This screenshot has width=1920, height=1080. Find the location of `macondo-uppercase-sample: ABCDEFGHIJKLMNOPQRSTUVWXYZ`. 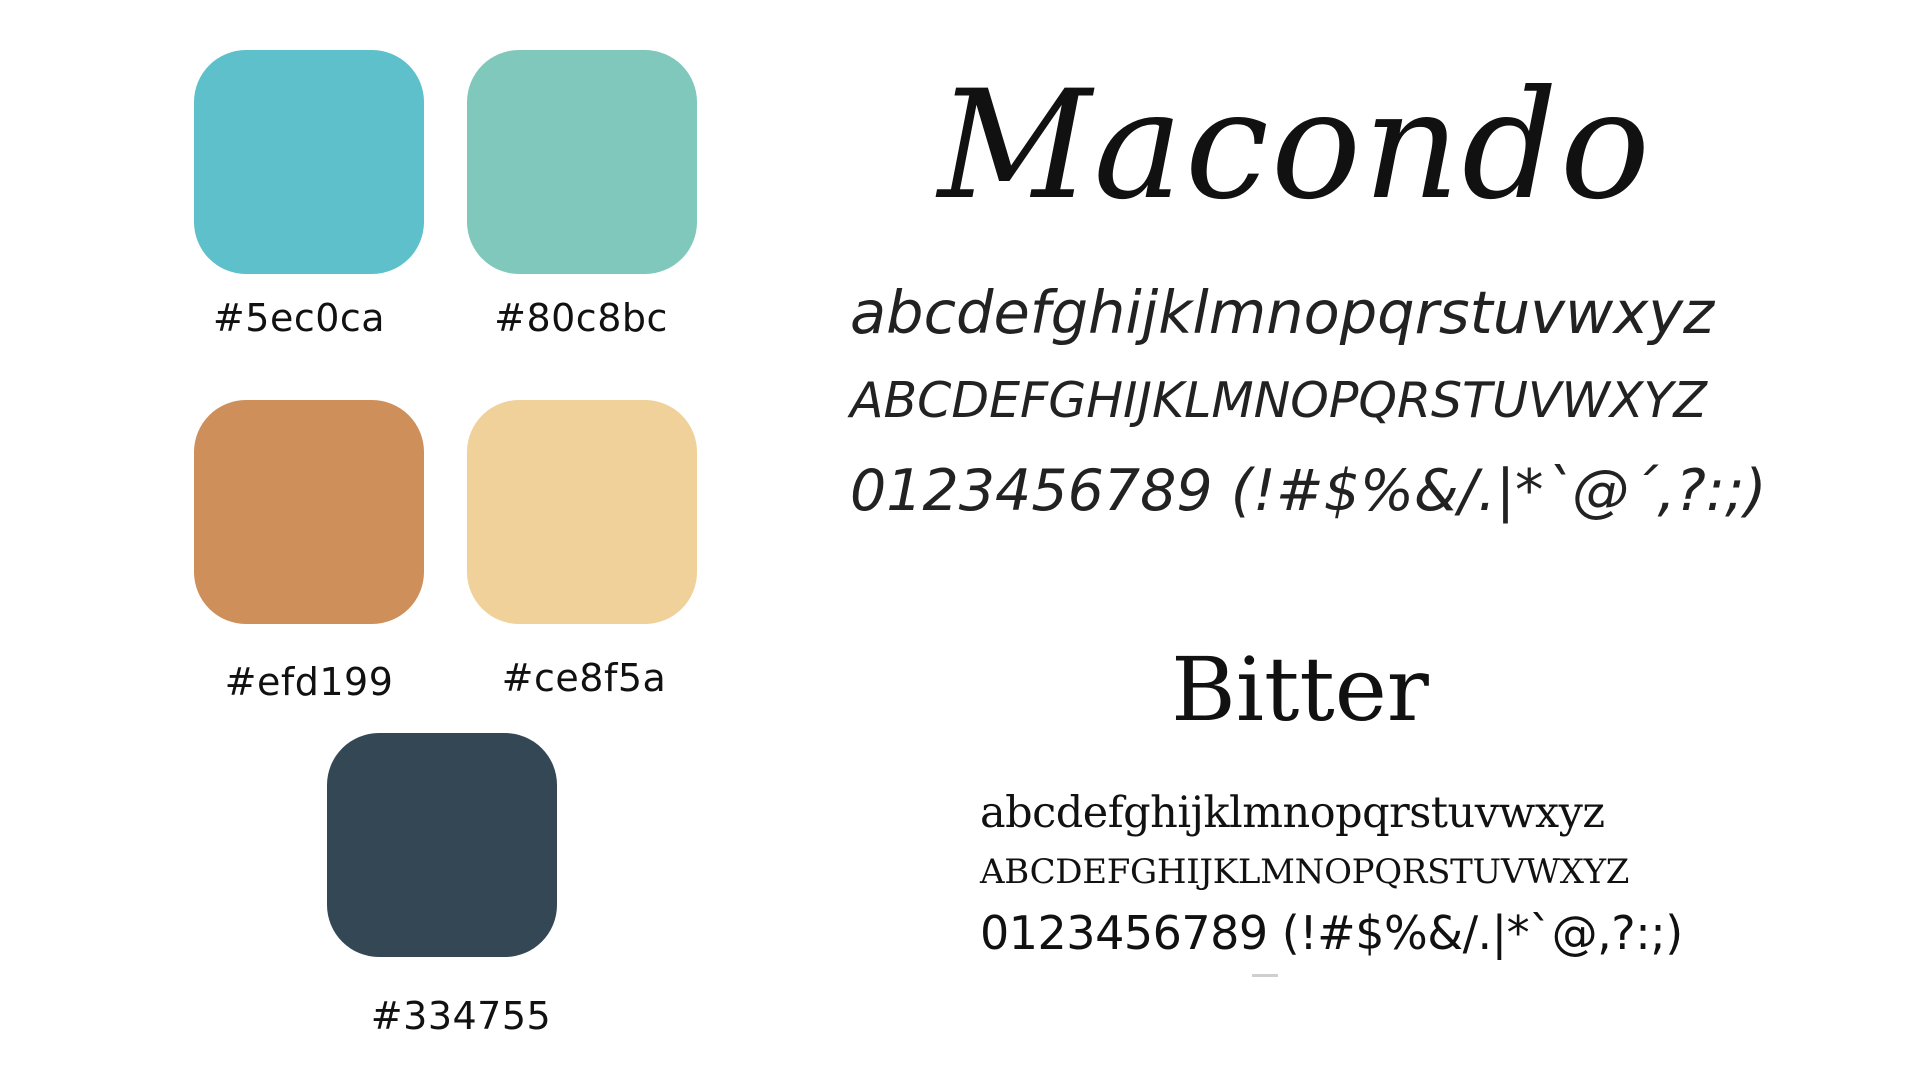

macondo-uppercase-sample: ABCDEFGHIJKLMNOPQRSTUVWXYZ is located at coordinates (1278, 400).